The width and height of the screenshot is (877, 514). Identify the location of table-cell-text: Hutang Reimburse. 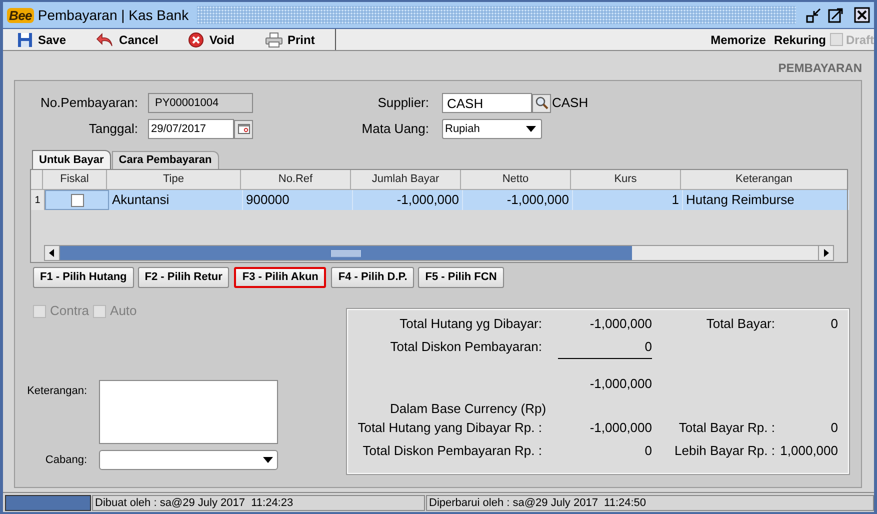
(740, 200).